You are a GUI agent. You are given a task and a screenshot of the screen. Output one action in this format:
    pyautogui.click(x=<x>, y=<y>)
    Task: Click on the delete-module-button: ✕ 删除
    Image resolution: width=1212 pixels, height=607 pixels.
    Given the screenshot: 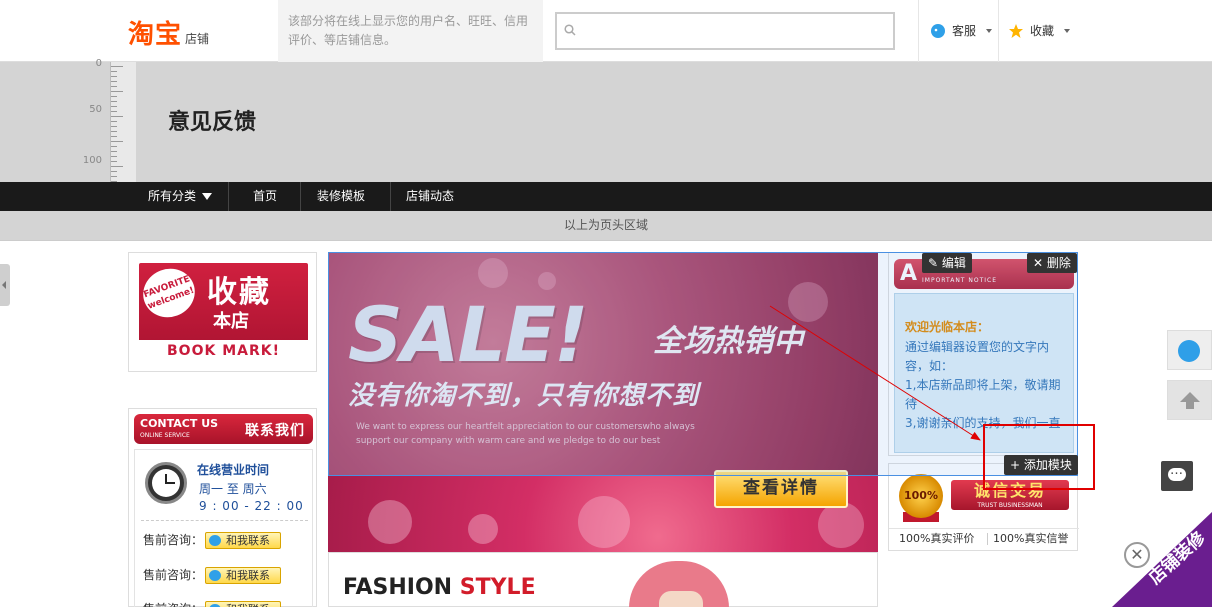 What is the action you would take?
    pyautogui.click(x=1052, y=263)
    